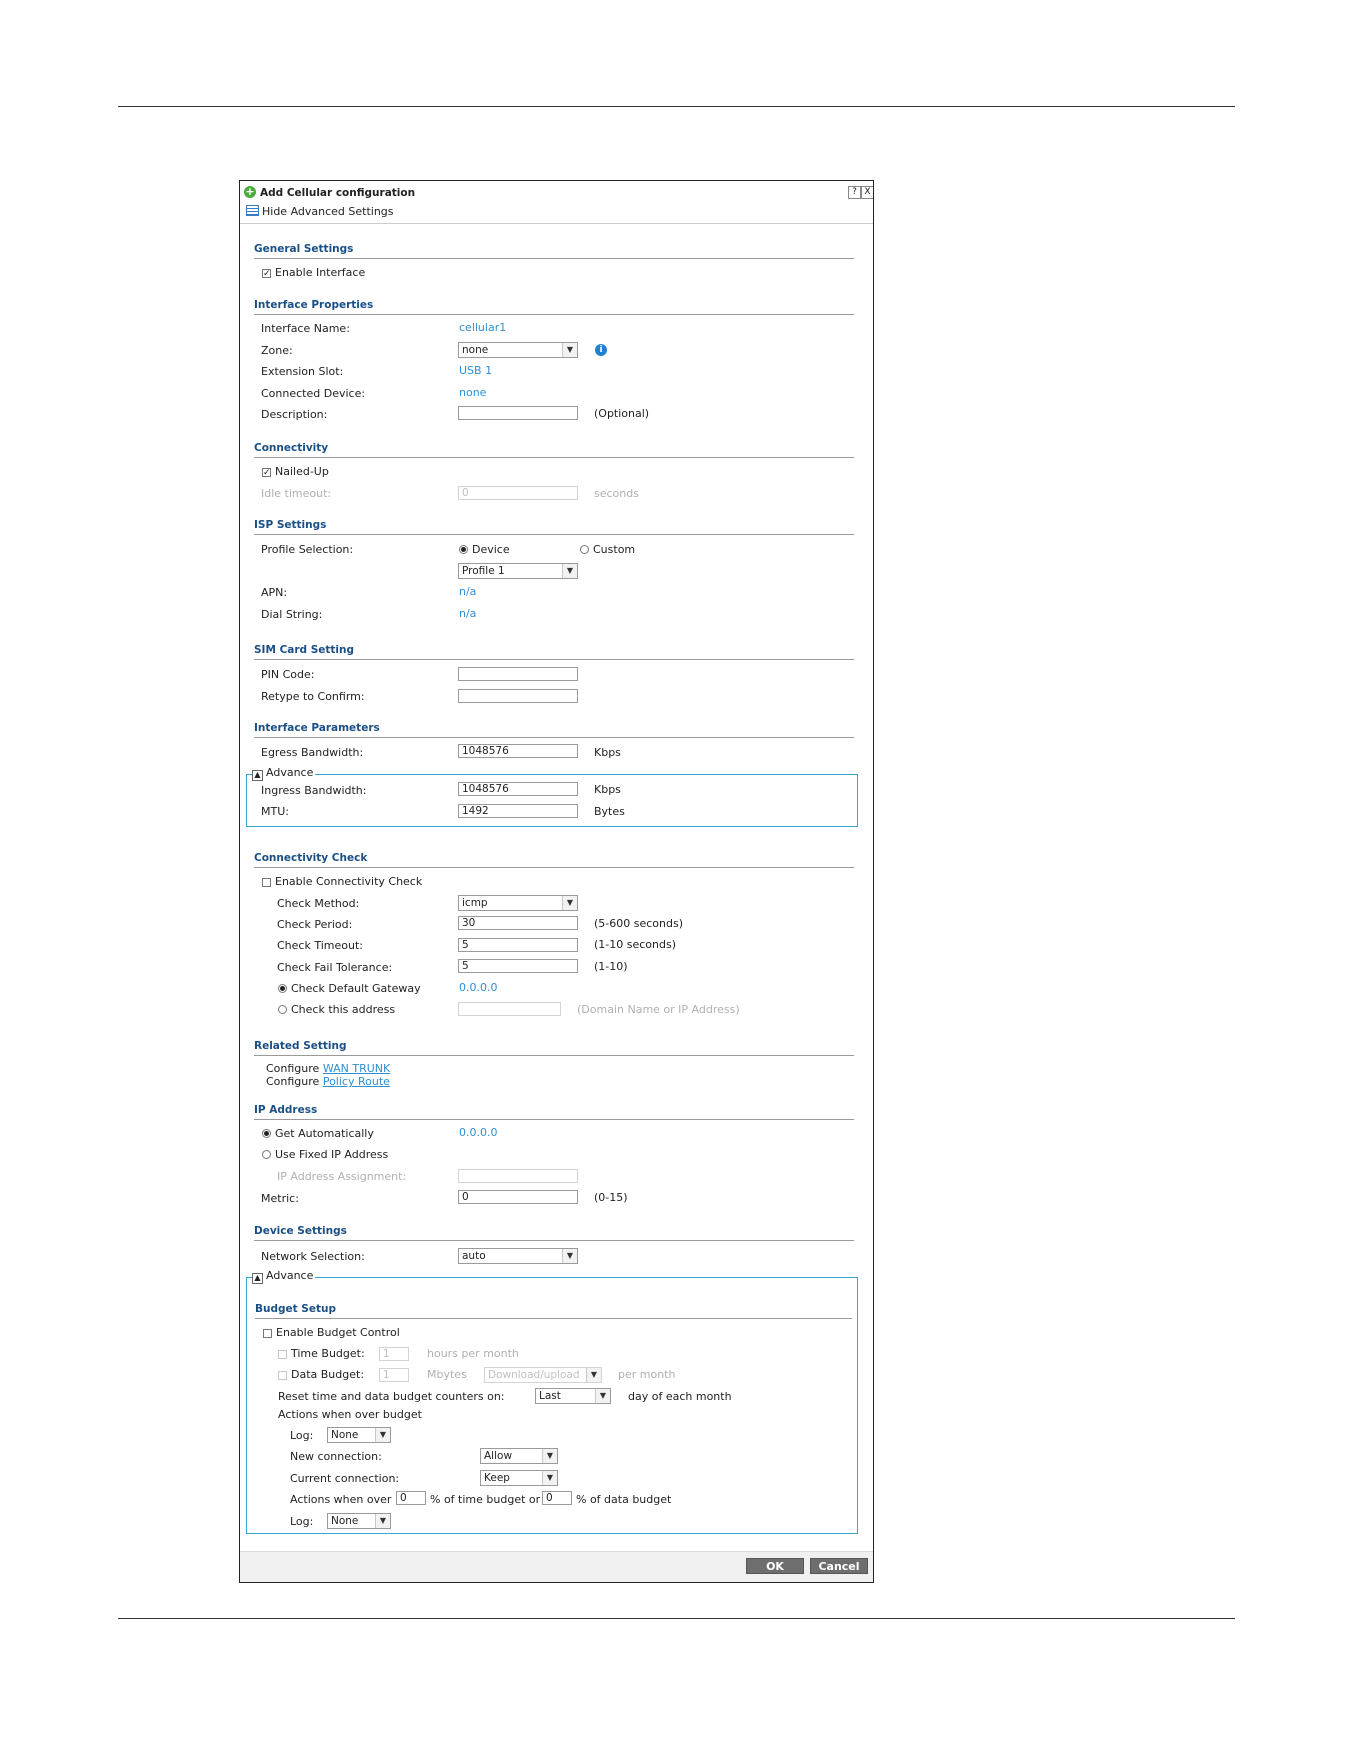 This screenshot has width=1361, height=1761. I want to click on section-connectivity: Connectivity, so click(554, 449).